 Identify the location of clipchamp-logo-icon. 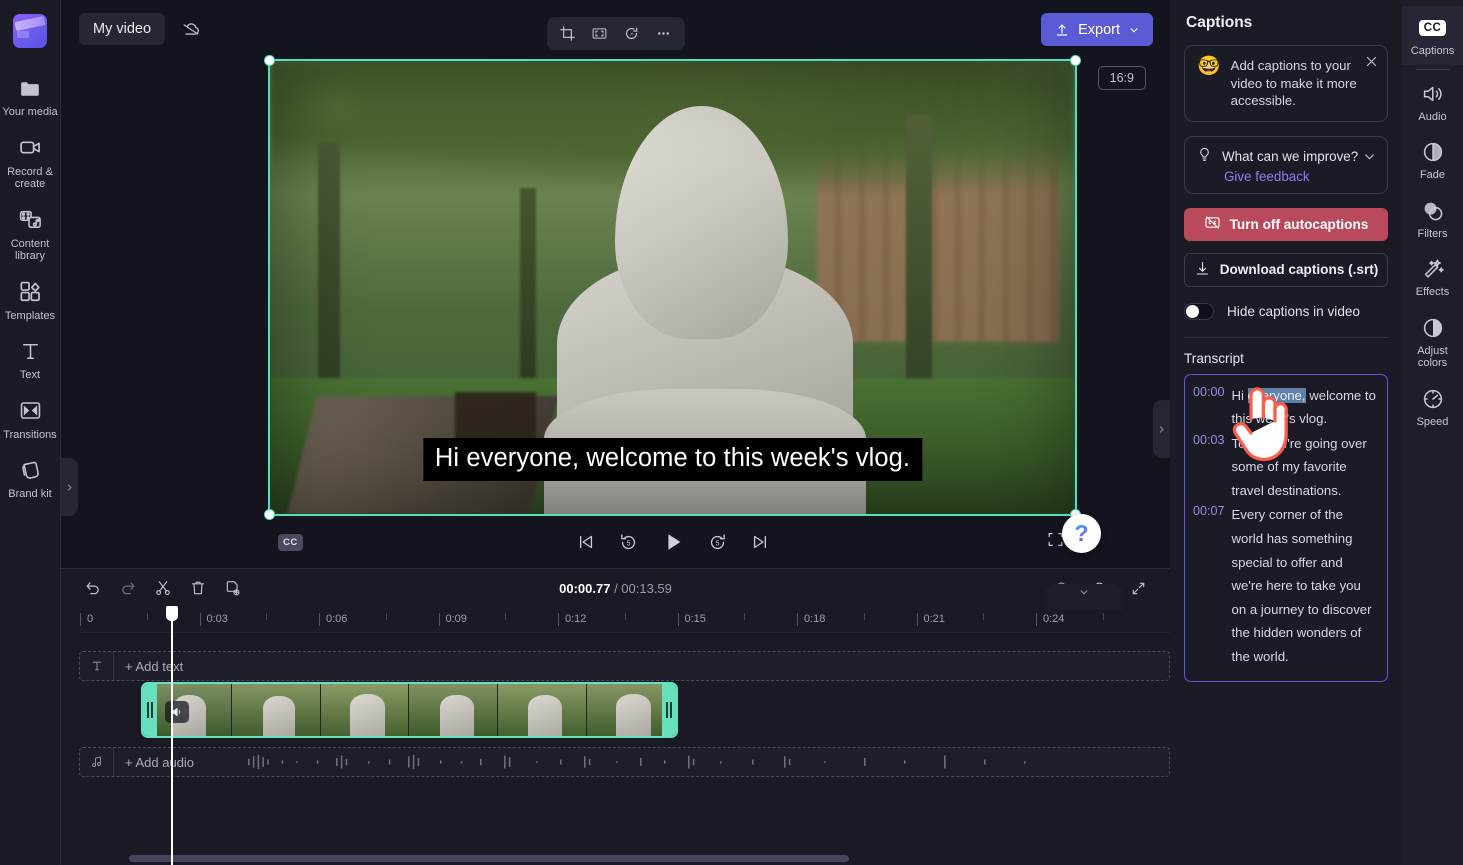
(30, 31).